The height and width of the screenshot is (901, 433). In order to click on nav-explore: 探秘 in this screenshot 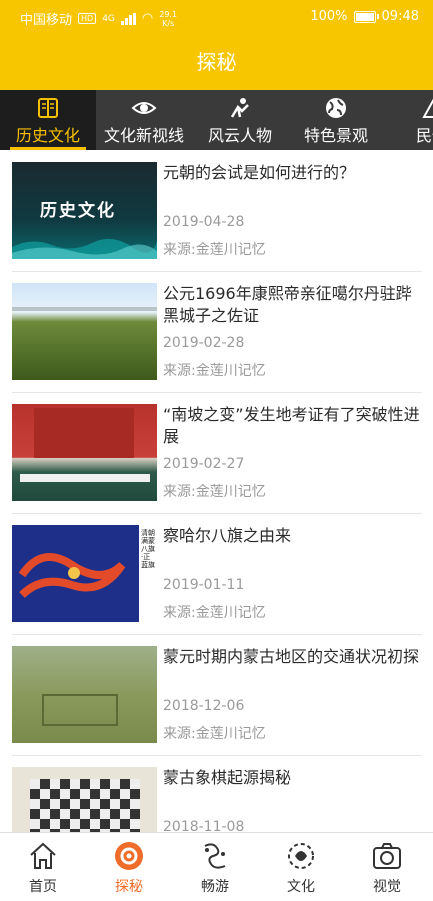, I will do `click(129, 867)`.